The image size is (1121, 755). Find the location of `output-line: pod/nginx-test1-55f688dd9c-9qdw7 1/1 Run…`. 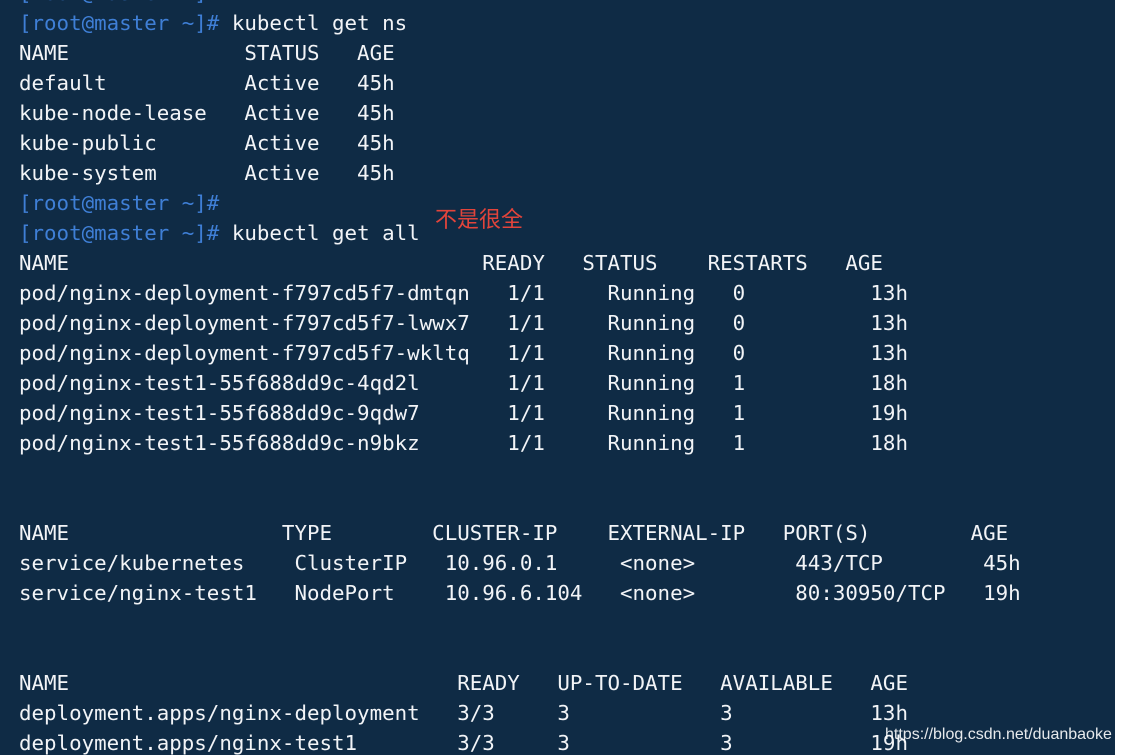

output-line: pod/nginx-test1-55f688dd9c-9qdw7 1/1 Run… is located at coordinates (463, 413).